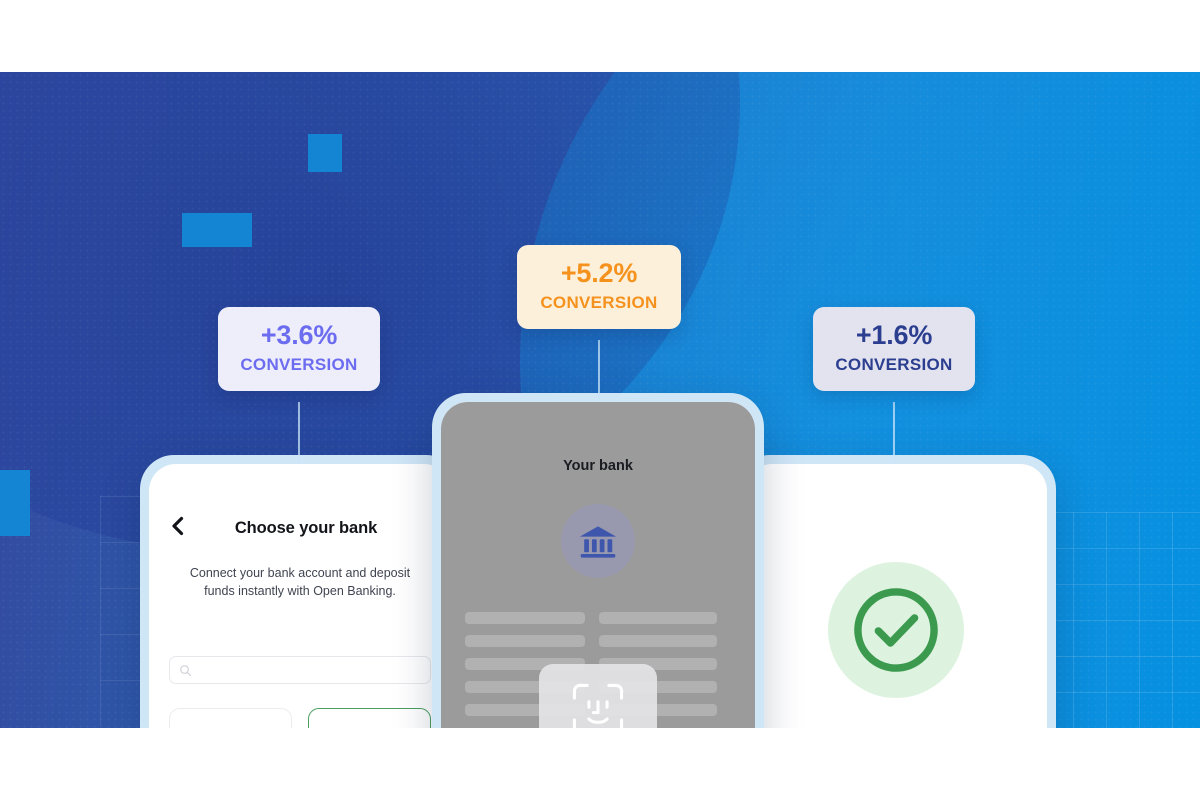 This screenshot has height=800, width=1200. I want to click on bank-search-field, so click(300, 670).